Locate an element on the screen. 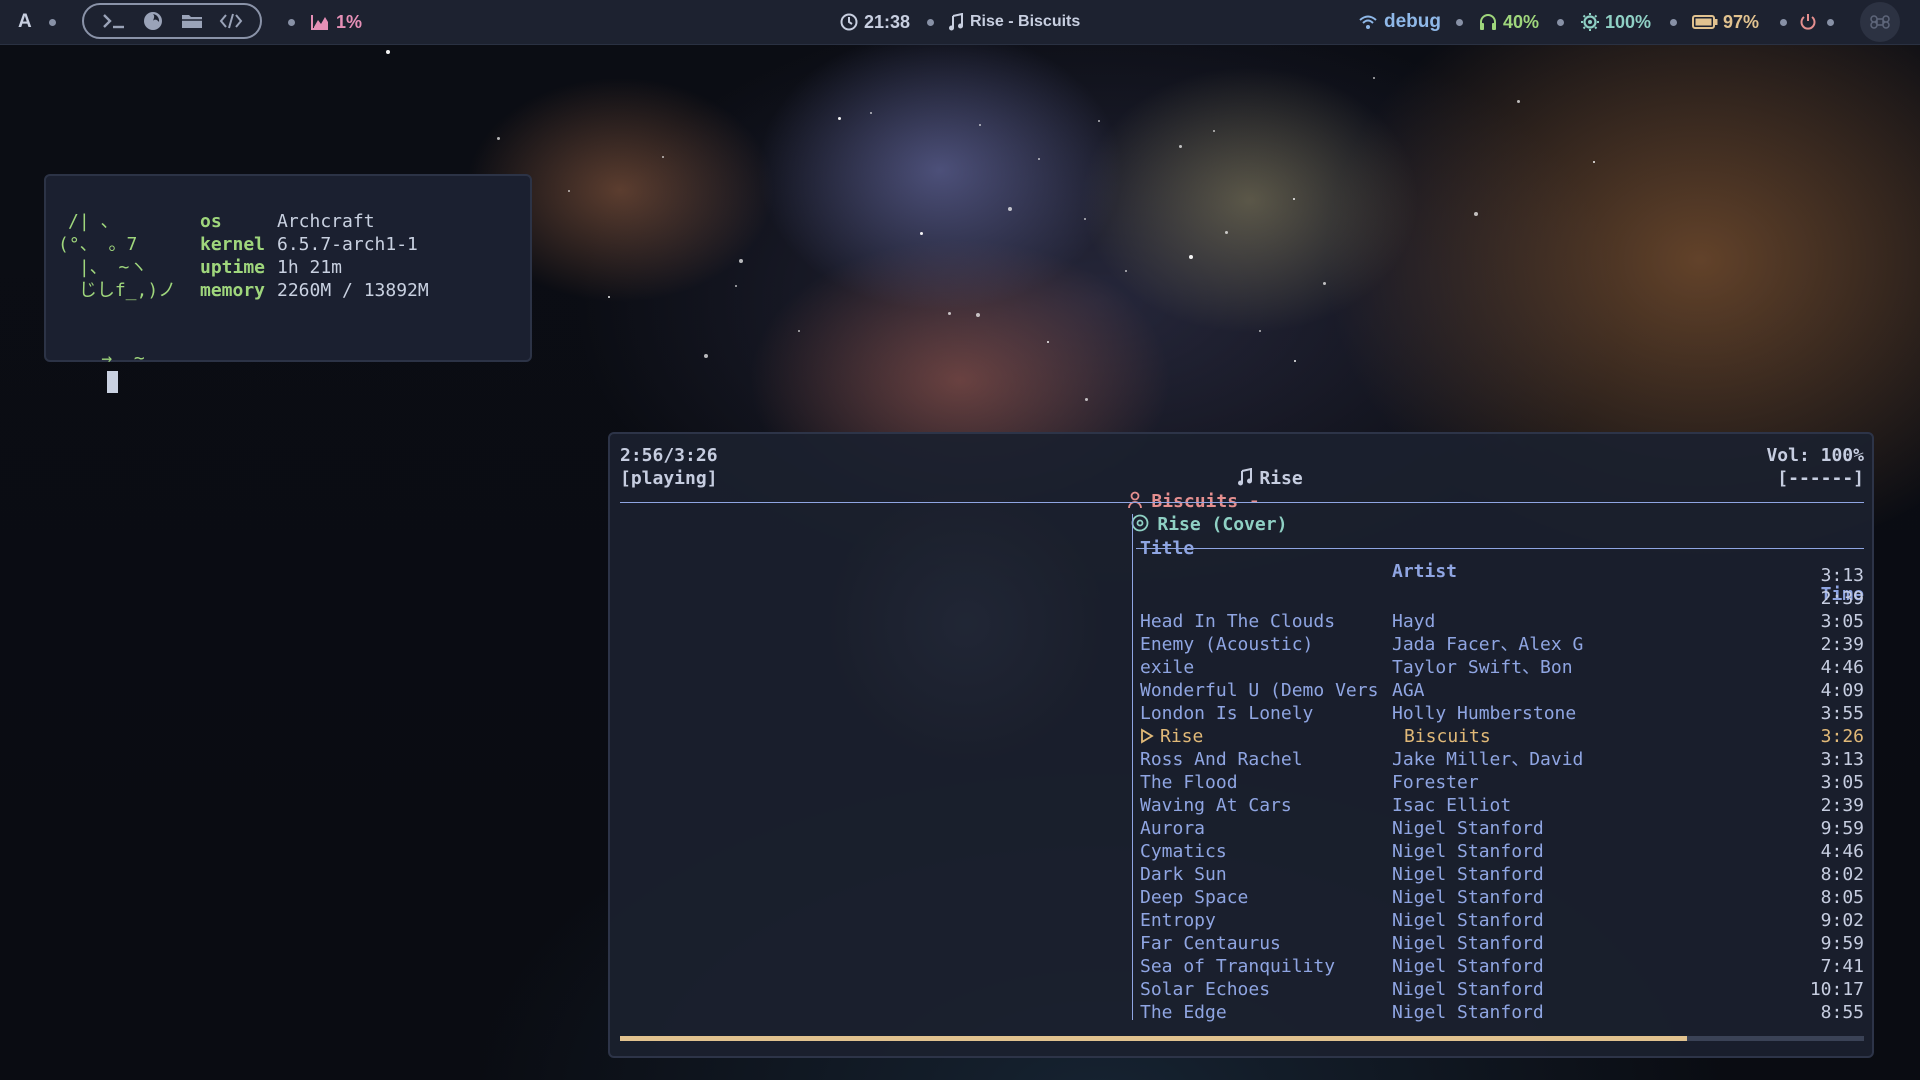 The image size is (1920, 1080). playback-progress-bar is located at coordinates (1242, 1038).